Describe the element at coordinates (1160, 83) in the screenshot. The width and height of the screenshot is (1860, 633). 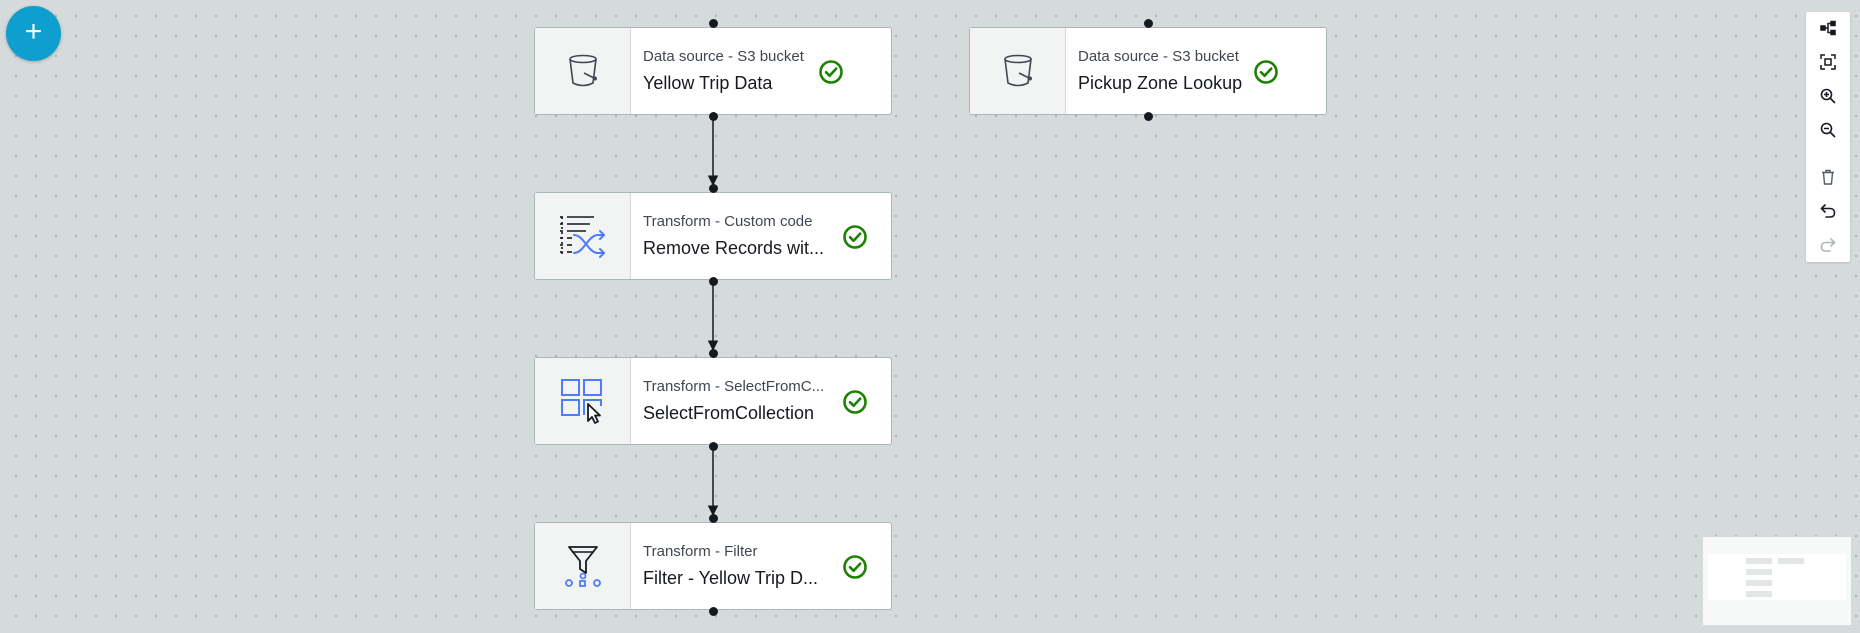
I see `node-name-label: Pickup Zone Lookup` at that location.